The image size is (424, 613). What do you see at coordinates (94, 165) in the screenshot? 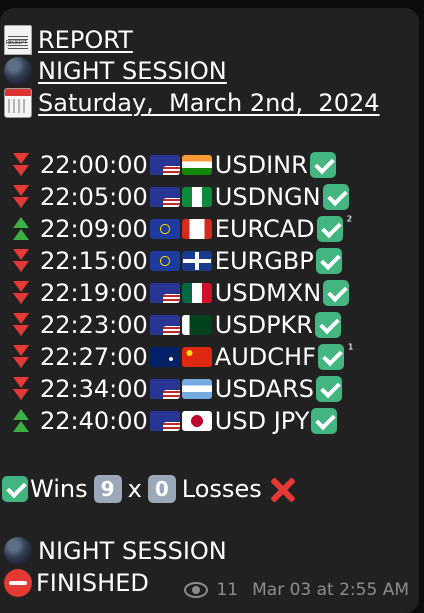
I see `trade-time: 22:00:00` at bounding box center [94, 165].